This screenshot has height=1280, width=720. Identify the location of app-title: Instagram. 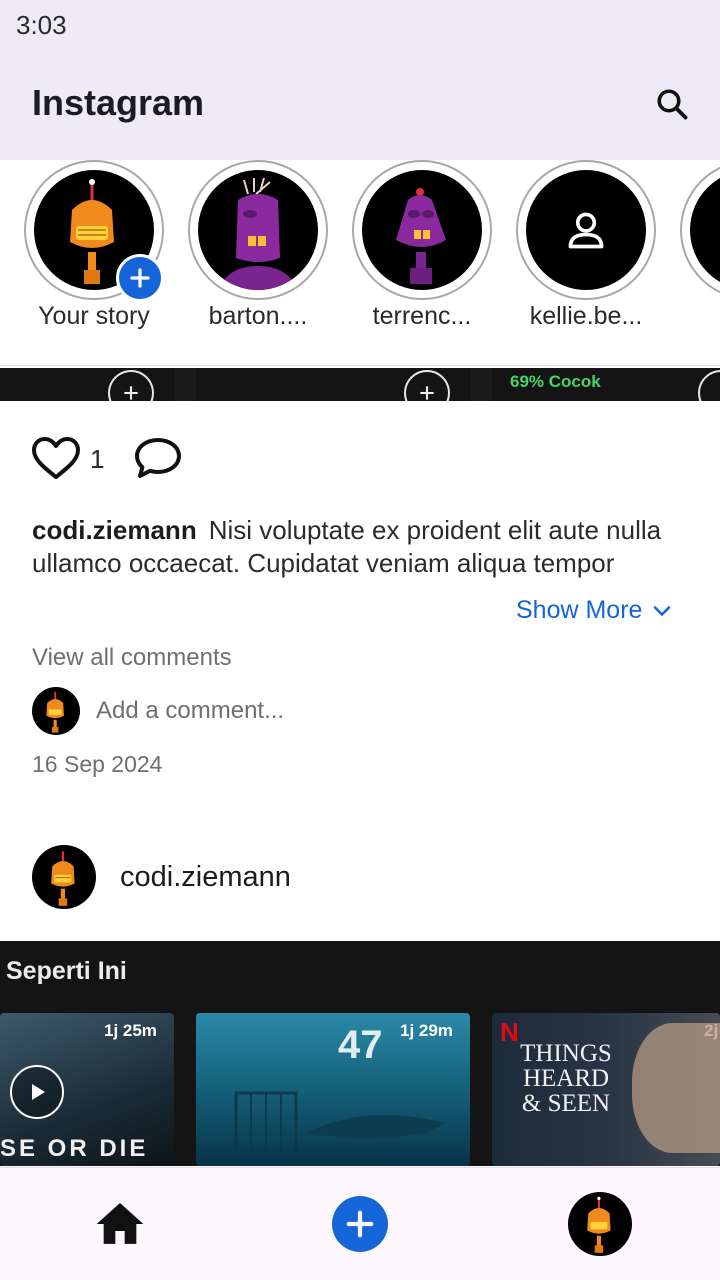
(118, 102).